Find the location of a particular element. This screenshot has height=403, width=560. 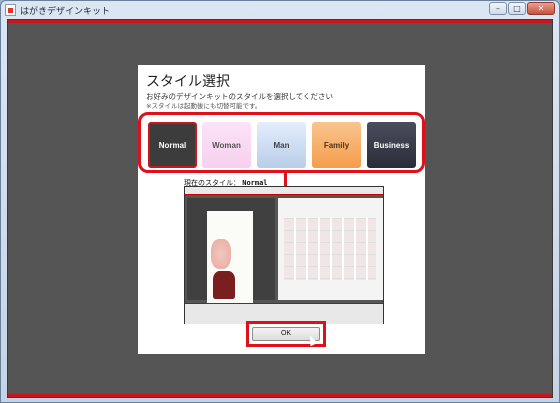

style-options-highlight: Normal Woman Man Family Business is located at coordinates (281, 142).